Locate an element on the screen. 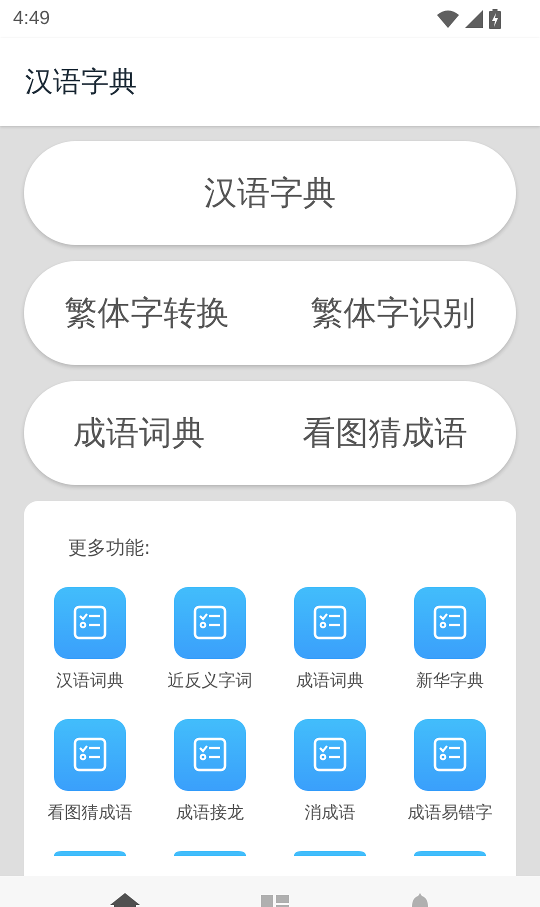 This screenshot has width=540, height=907. menu-button: 繁体字转换 is located at coordinates (147, 313).